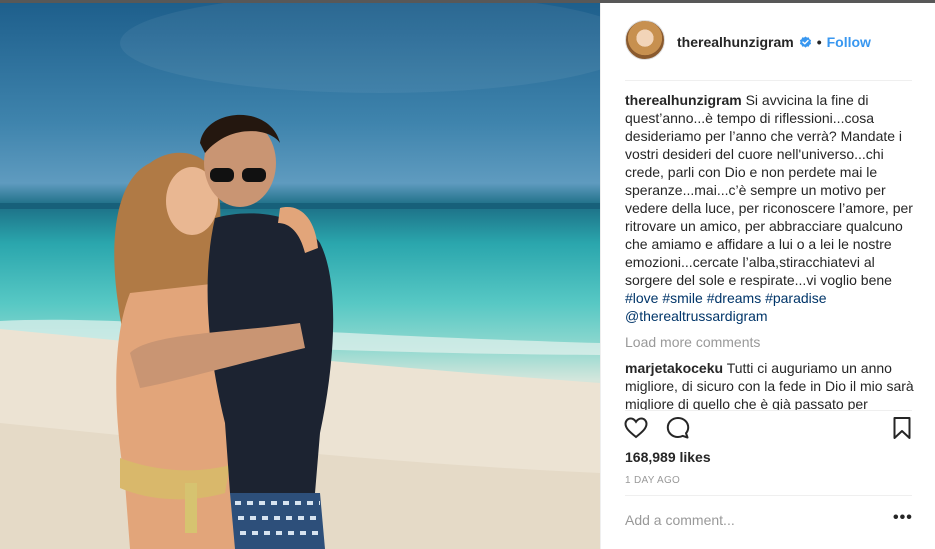 The width and height of the screenshot is (935, 549). What do you see at coordinates (683, 100) in the screenshot?
I see `caption-username: therealhunzigram` at bounding box center [683, 100].